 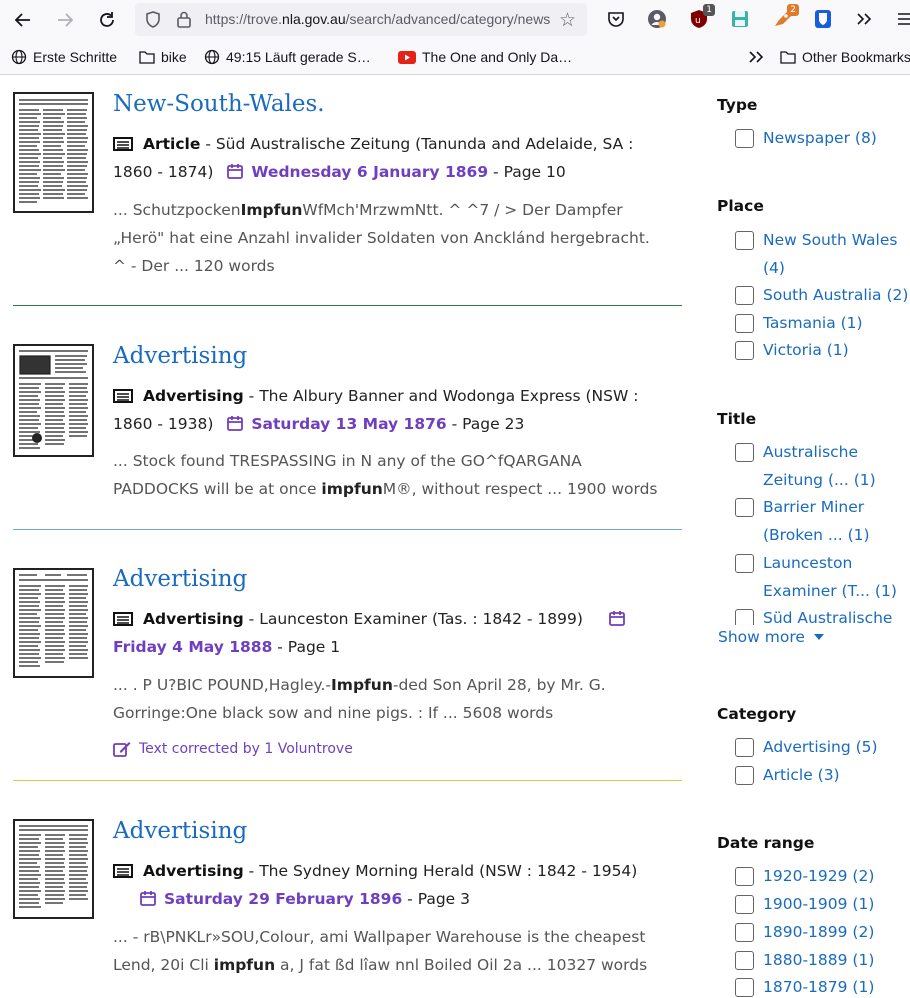 I want to click on result-page: - Page 10, so click(x=527, y=172).